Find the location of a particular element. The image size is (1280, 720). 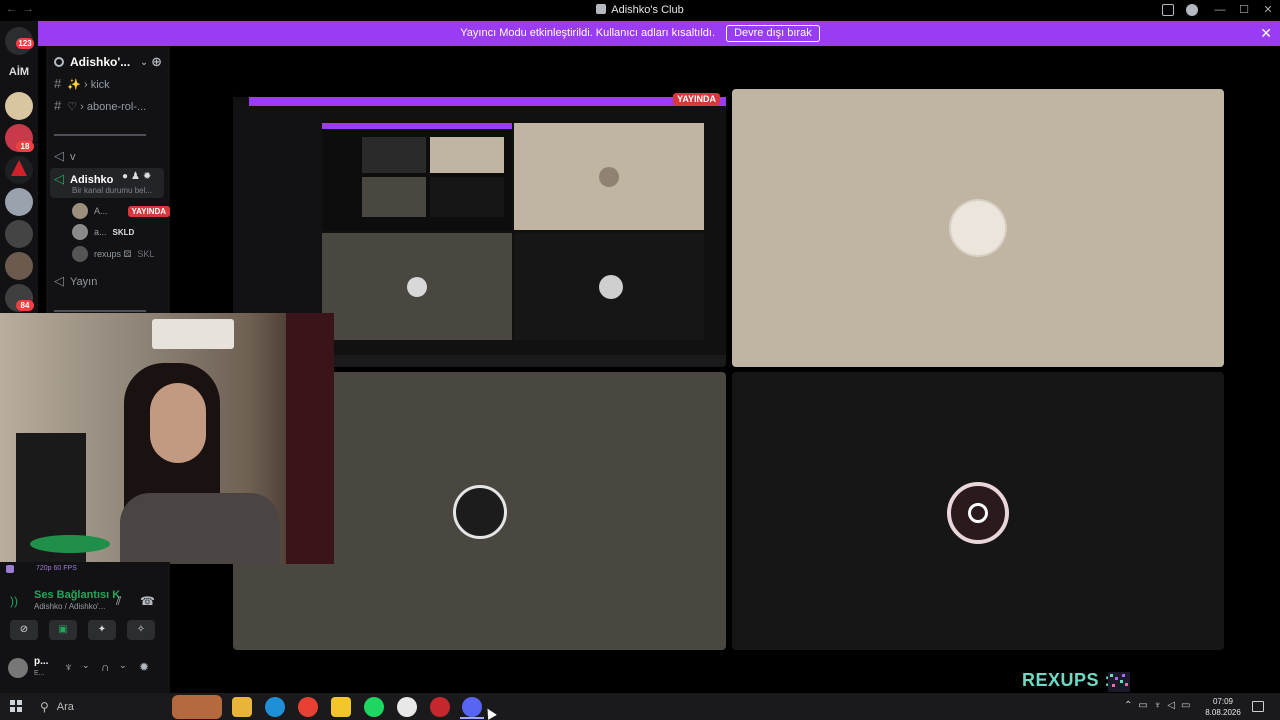

banner-close-icon: ✕ is located at coordinates (1266, 33).